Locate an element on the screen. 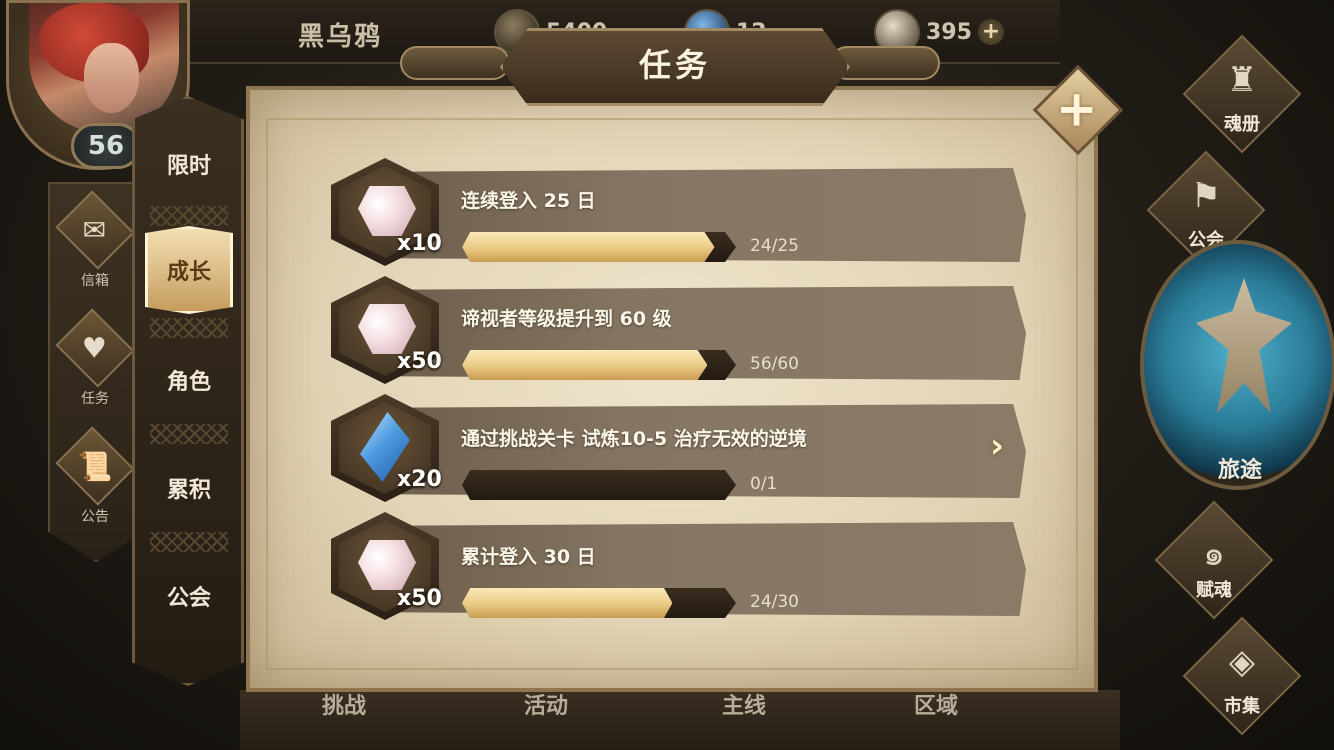 This screenshot has height=750, width=1334. market-gem-icon: ◈ is located at coordinates (1242, 662).